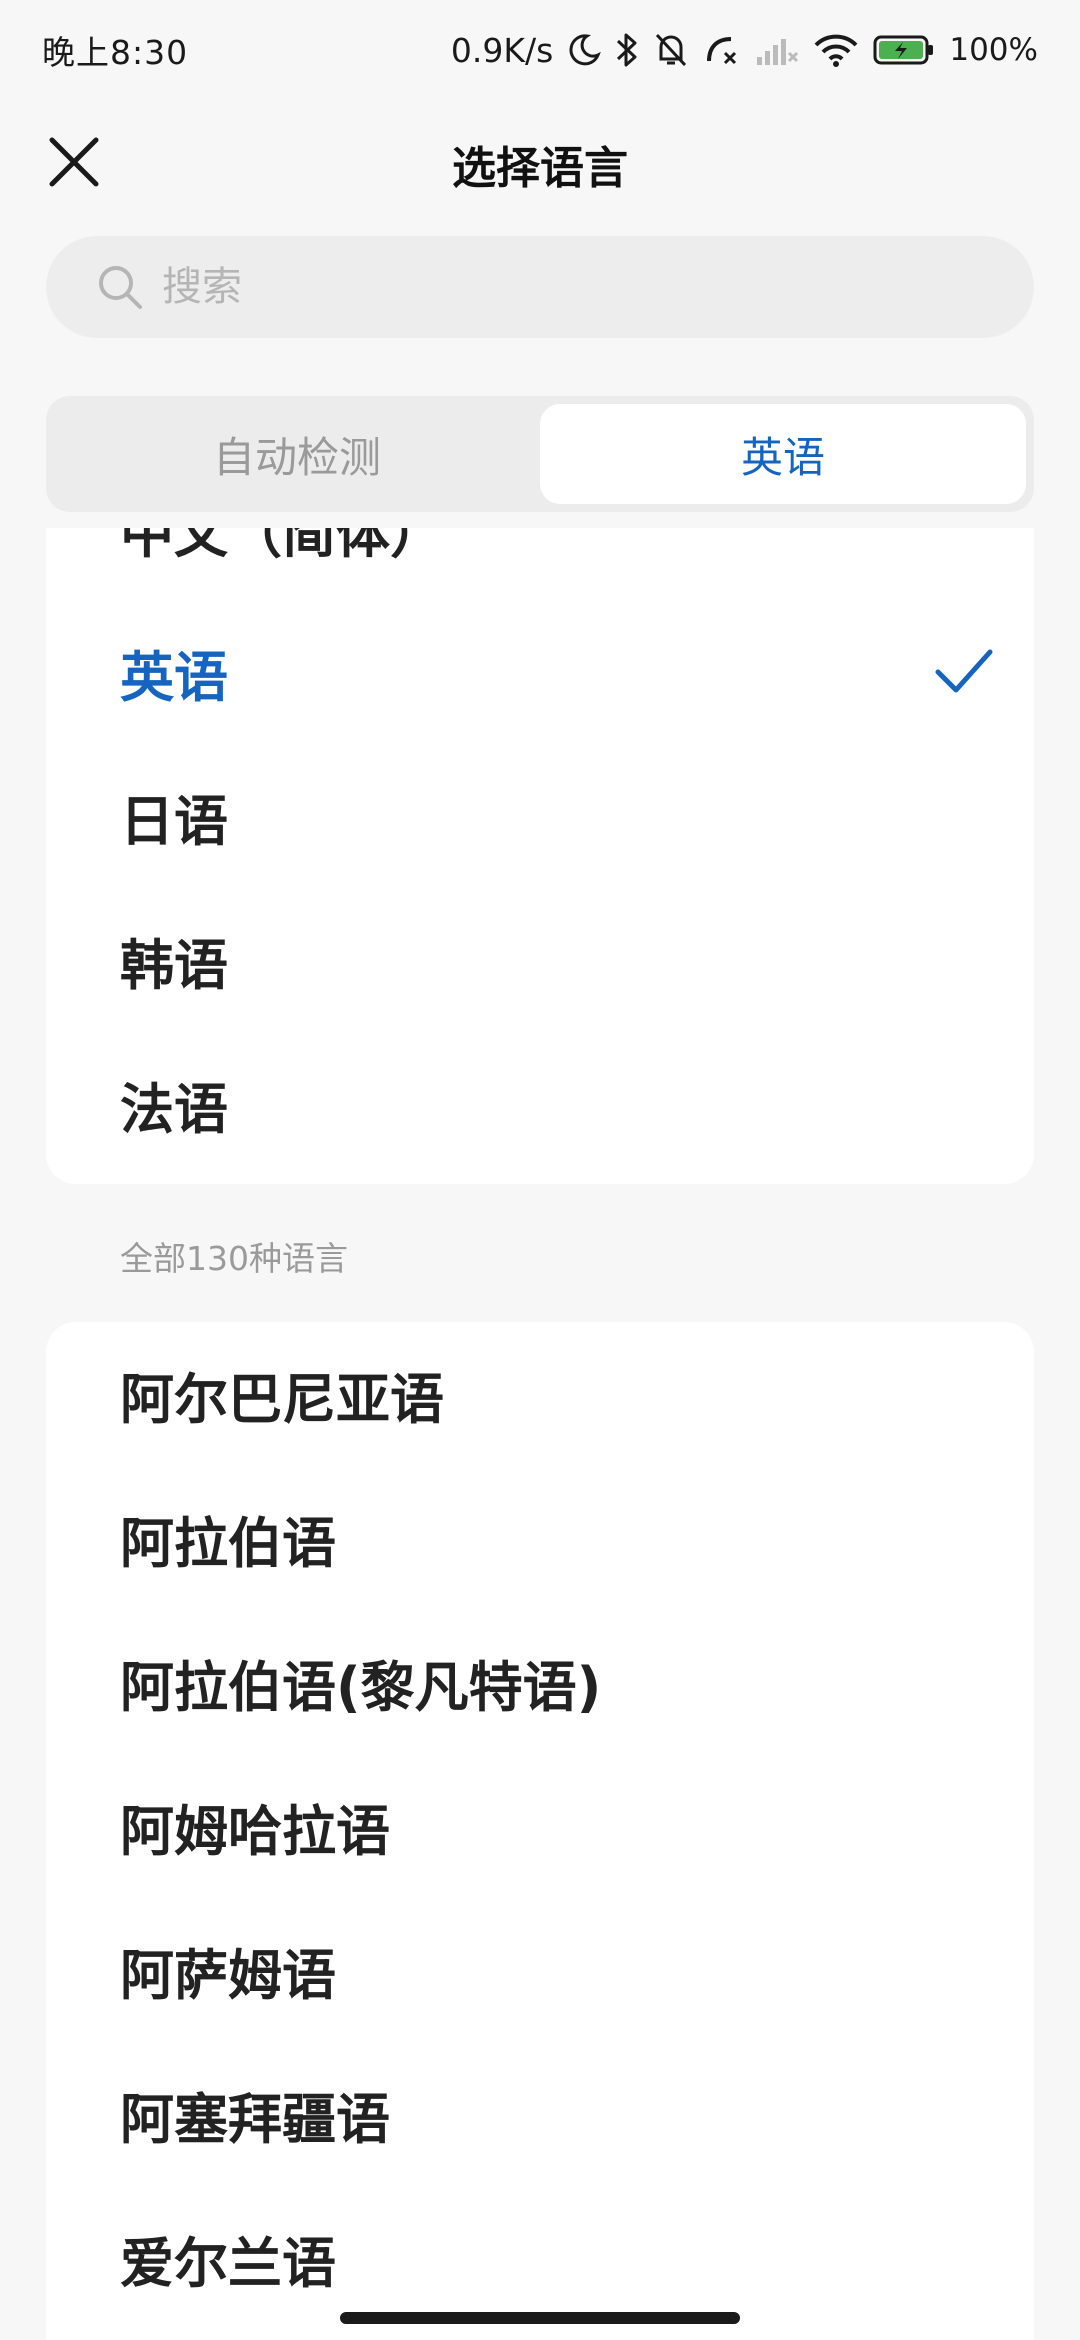 The image size is (1080, 2340). What do you see at coordinates (174, 677) in the screenshot?
I see `language-item-label: 英语` at bounding box center [174, 677].